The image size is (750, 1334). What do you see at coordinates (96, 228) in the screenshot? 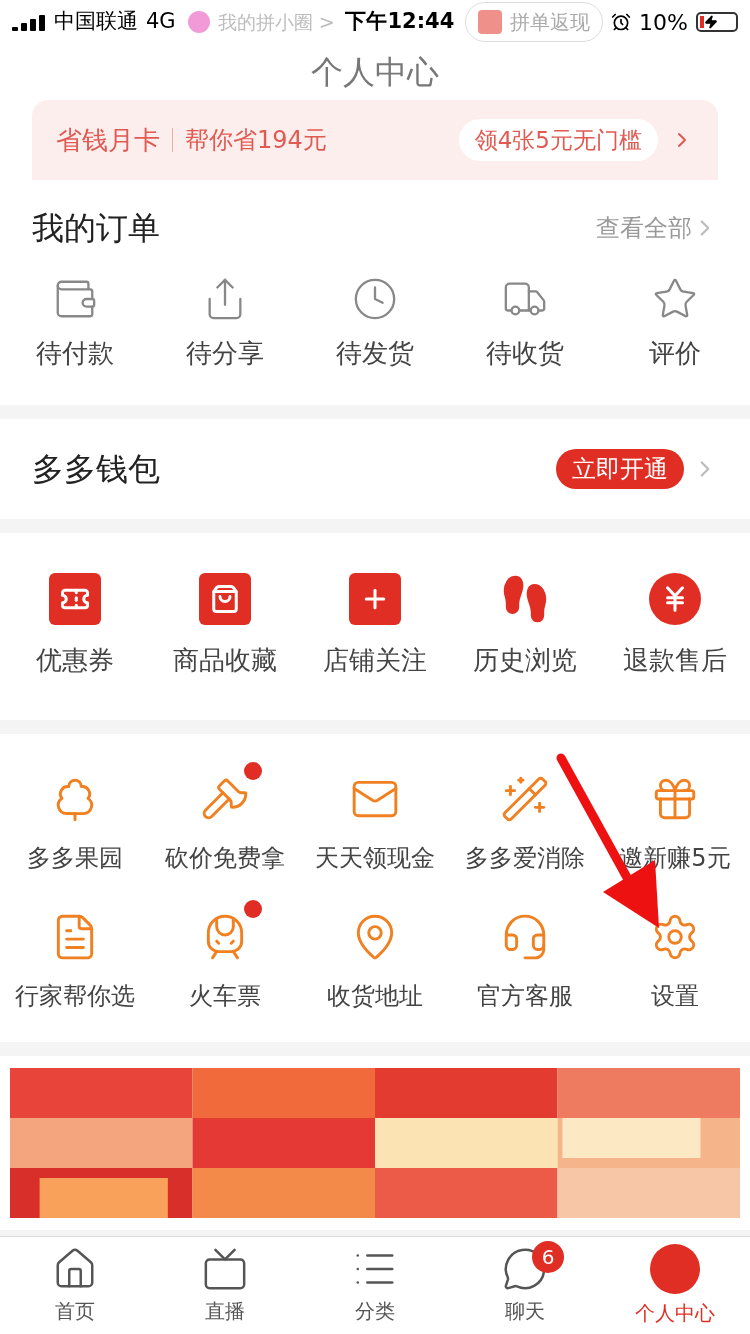
I see `section-title: 我的订单` at bounding box center [96, 228].